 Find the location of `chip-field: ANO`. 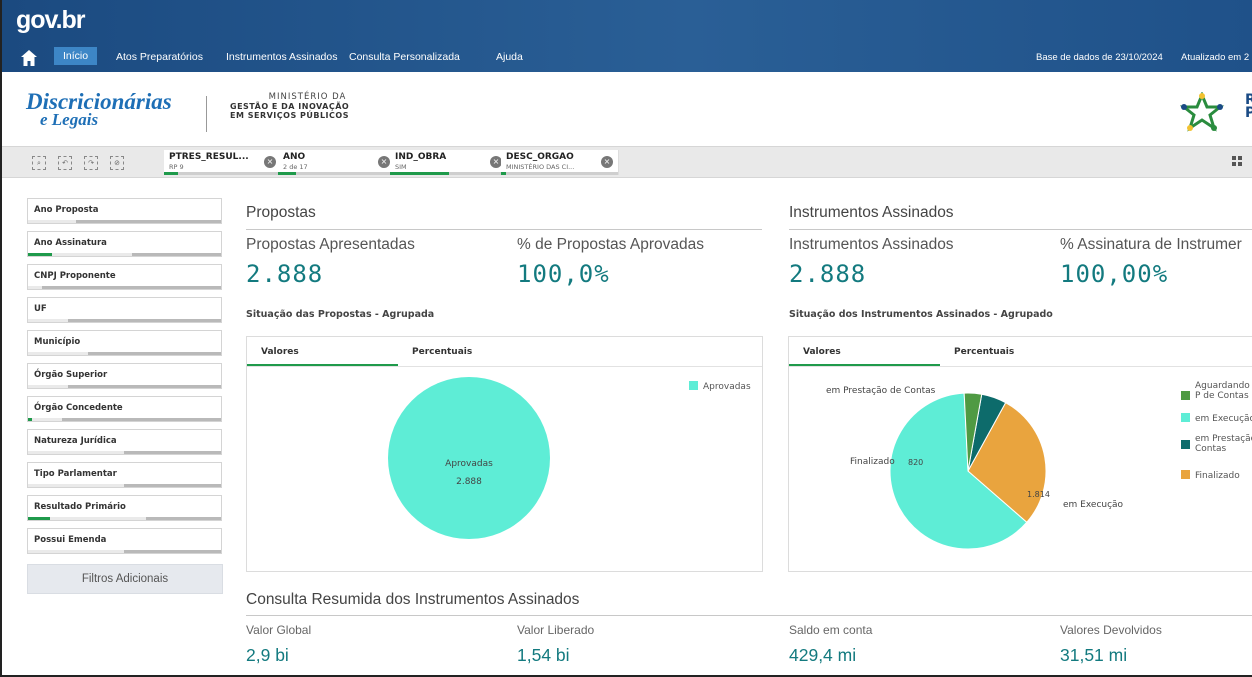

chip-field: ANO is located at coordinates (294, 157).